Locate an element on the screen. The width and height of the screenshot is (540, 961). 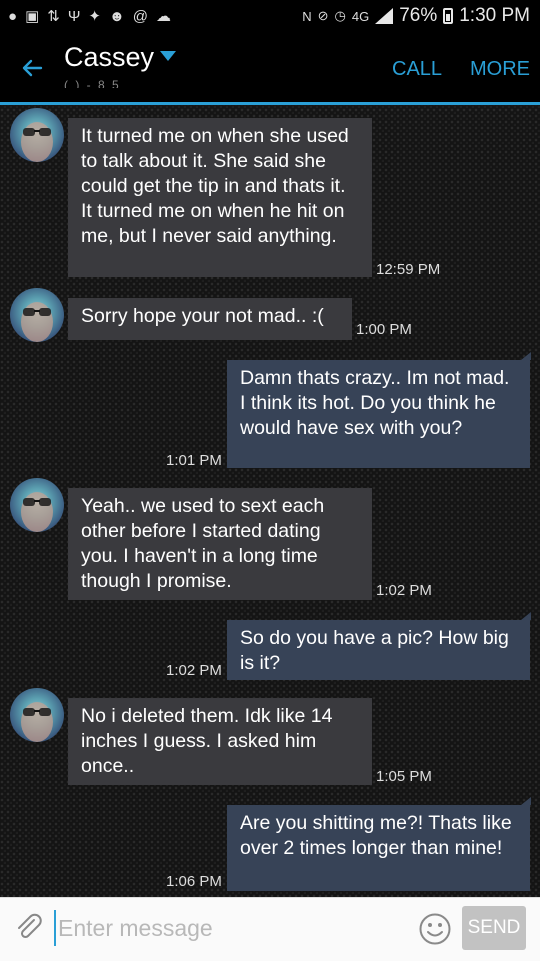
message-text: So do you have a pic? How big is it? is located at coordinates (374, 650).